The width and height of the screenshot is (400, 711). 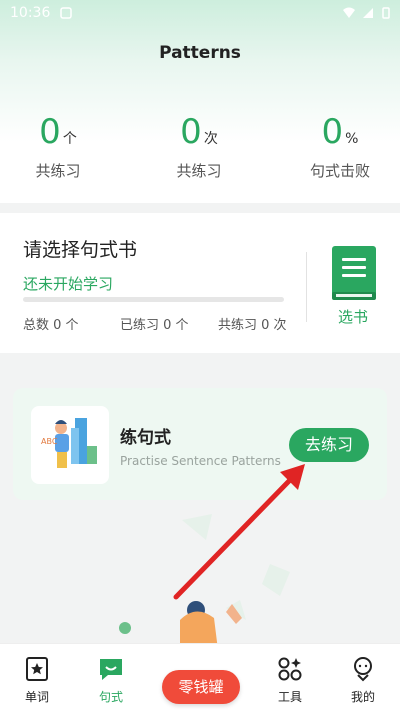 I want to click on practice-illustration: ABC, so click(x=70, y=445).